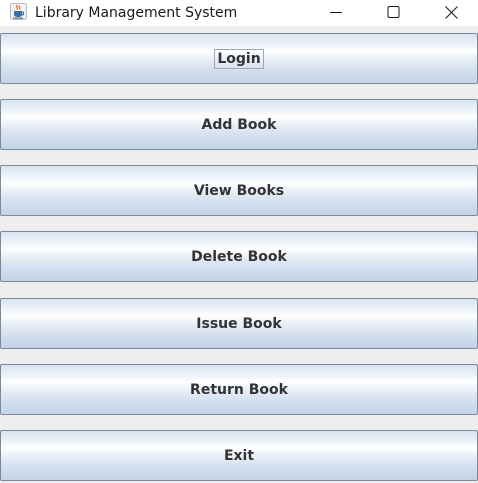  I want to click on title-bar: Library Management System, so click(239, 13).